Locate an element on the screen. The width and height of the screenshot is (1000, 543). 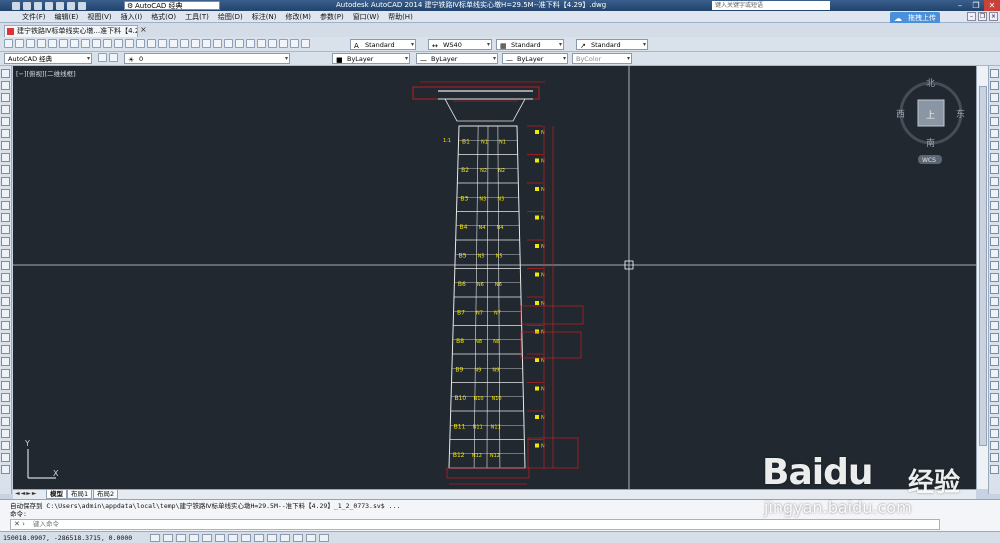
tab-layout2: 布局2 is located at coordinates (106, 494).